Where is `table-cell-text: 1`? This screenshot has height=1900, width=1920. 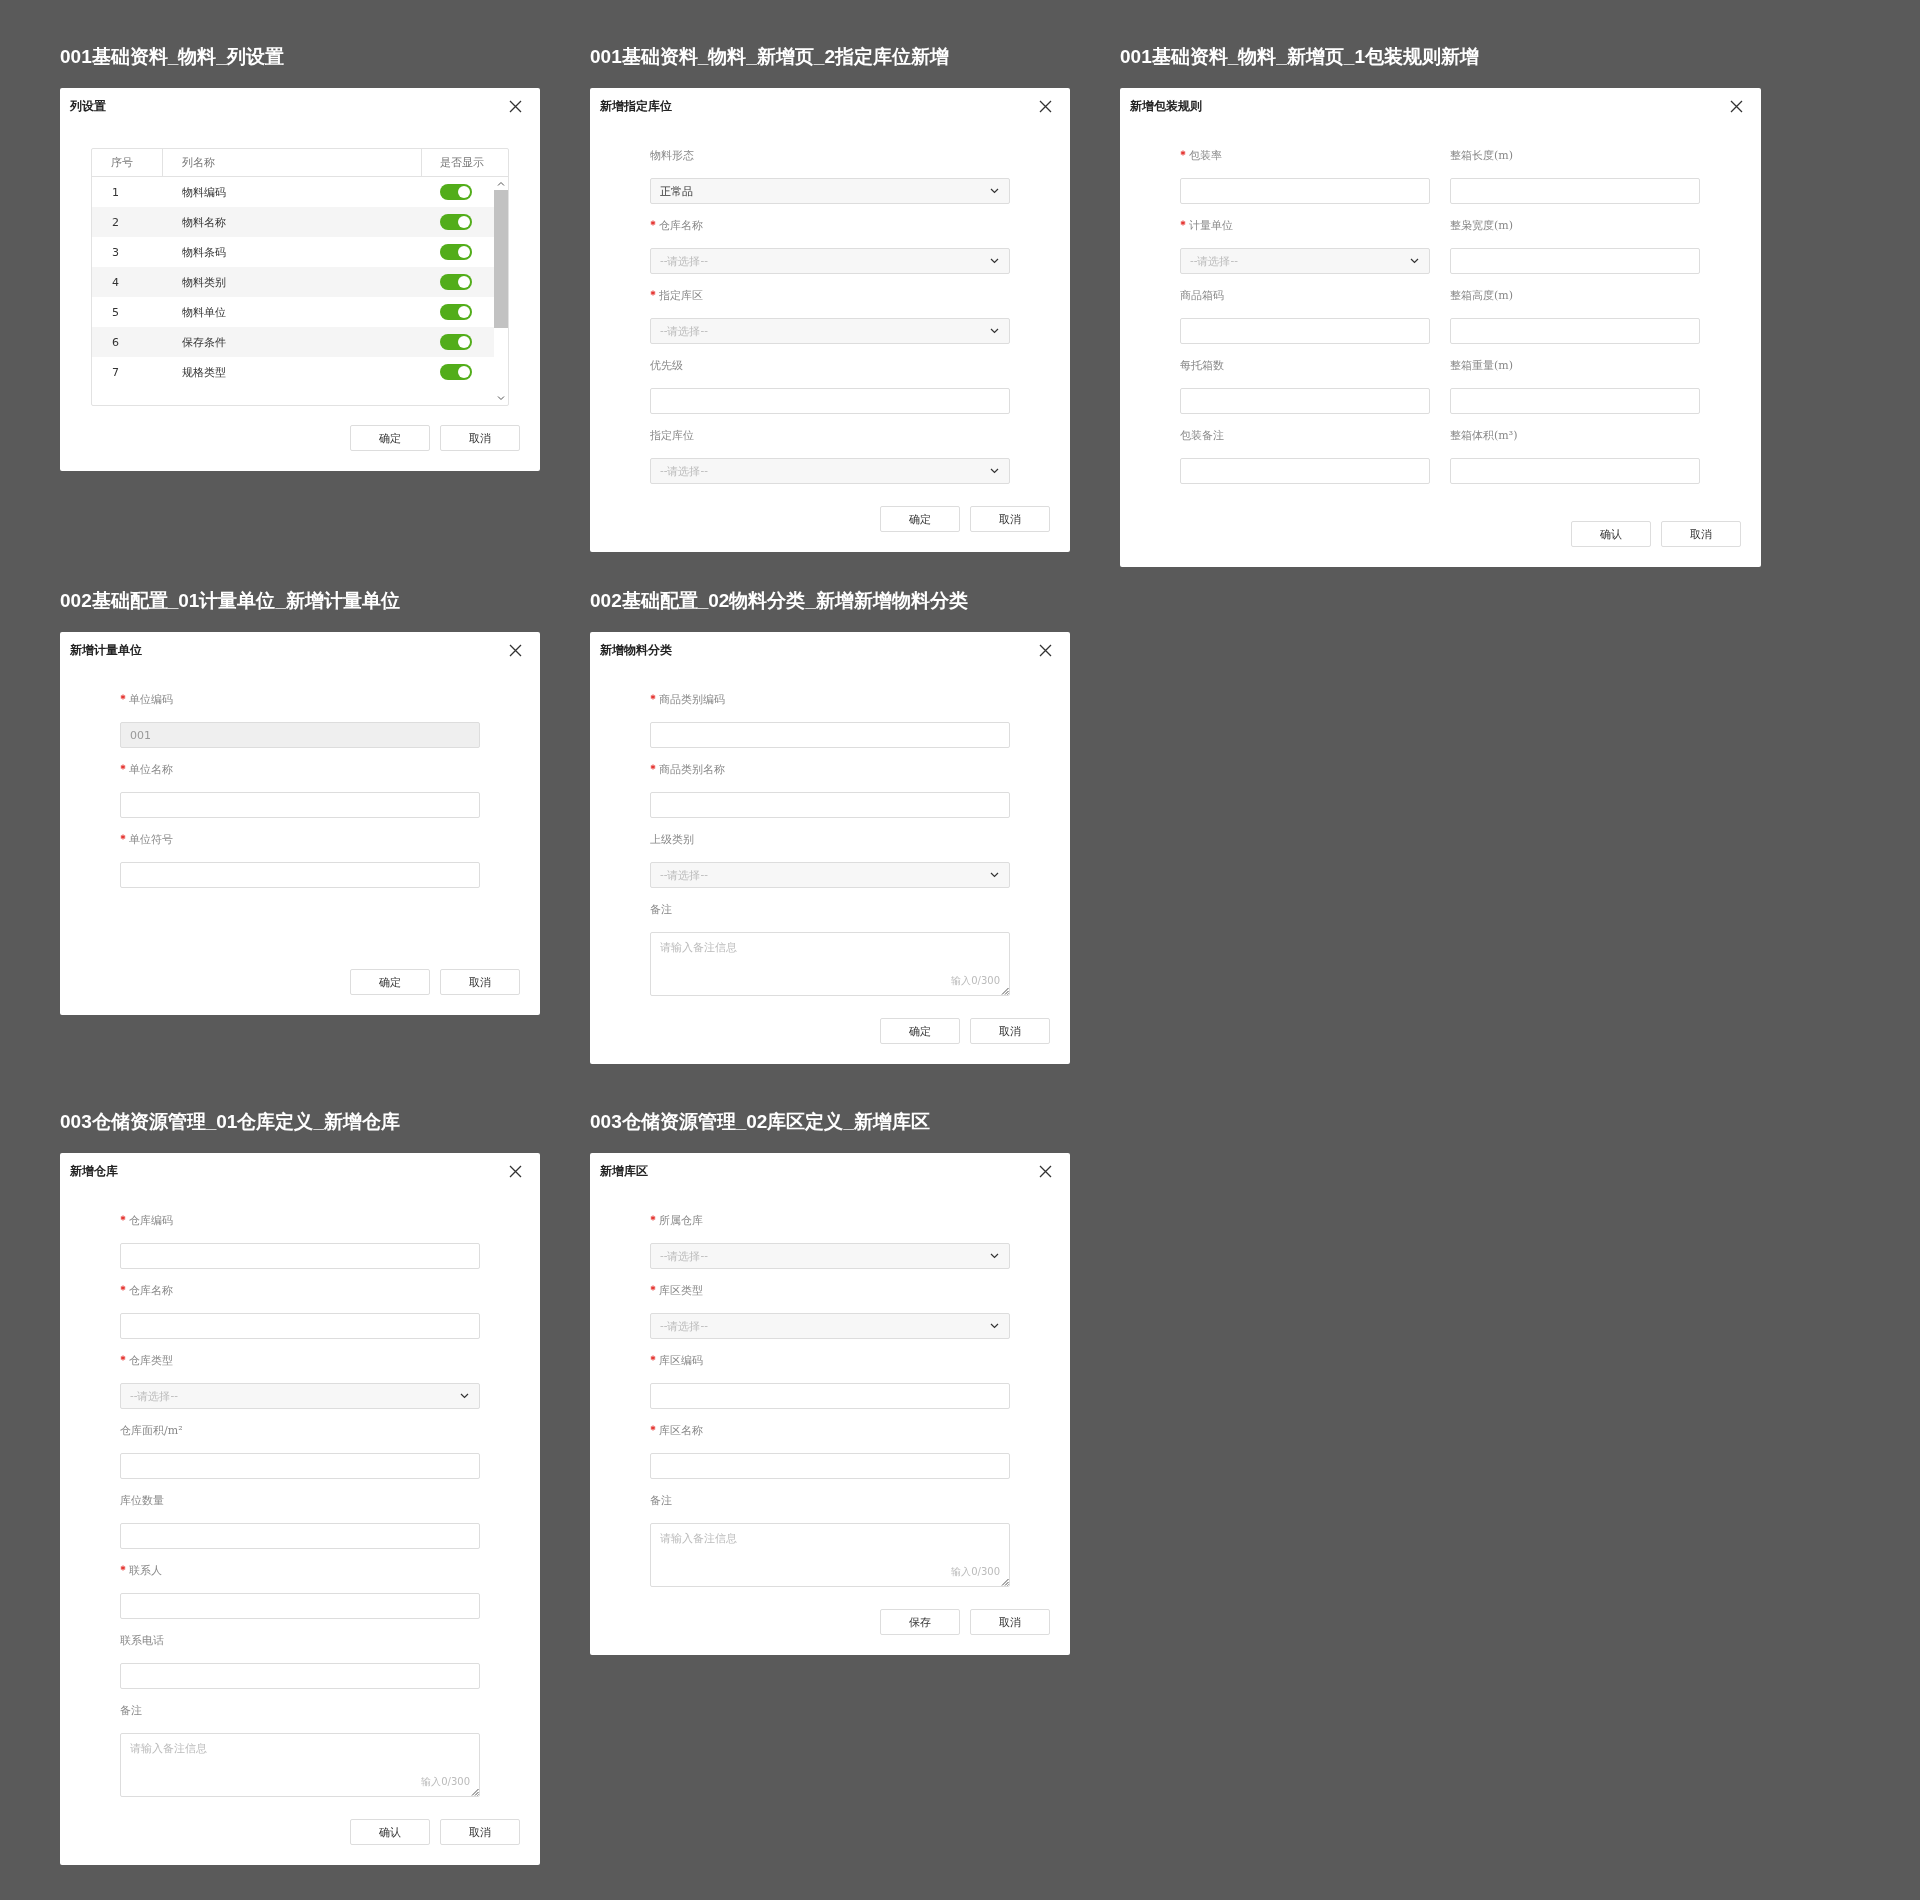
table-cell-text: 1 is located at coordinates (115, 192).